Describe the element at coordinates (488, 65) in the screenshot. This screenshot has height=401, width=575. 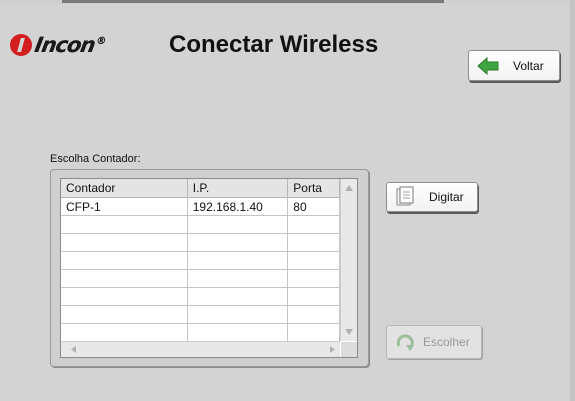
I see `back-arrow-icon` at that location.